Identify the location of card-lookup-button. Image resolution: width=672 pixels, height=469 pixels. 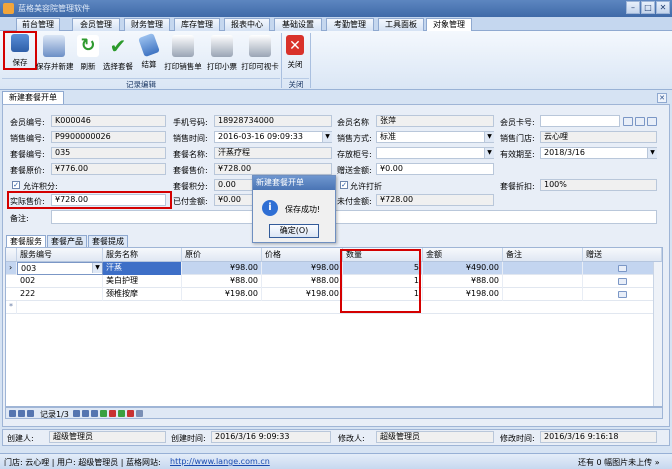
(628, 121).